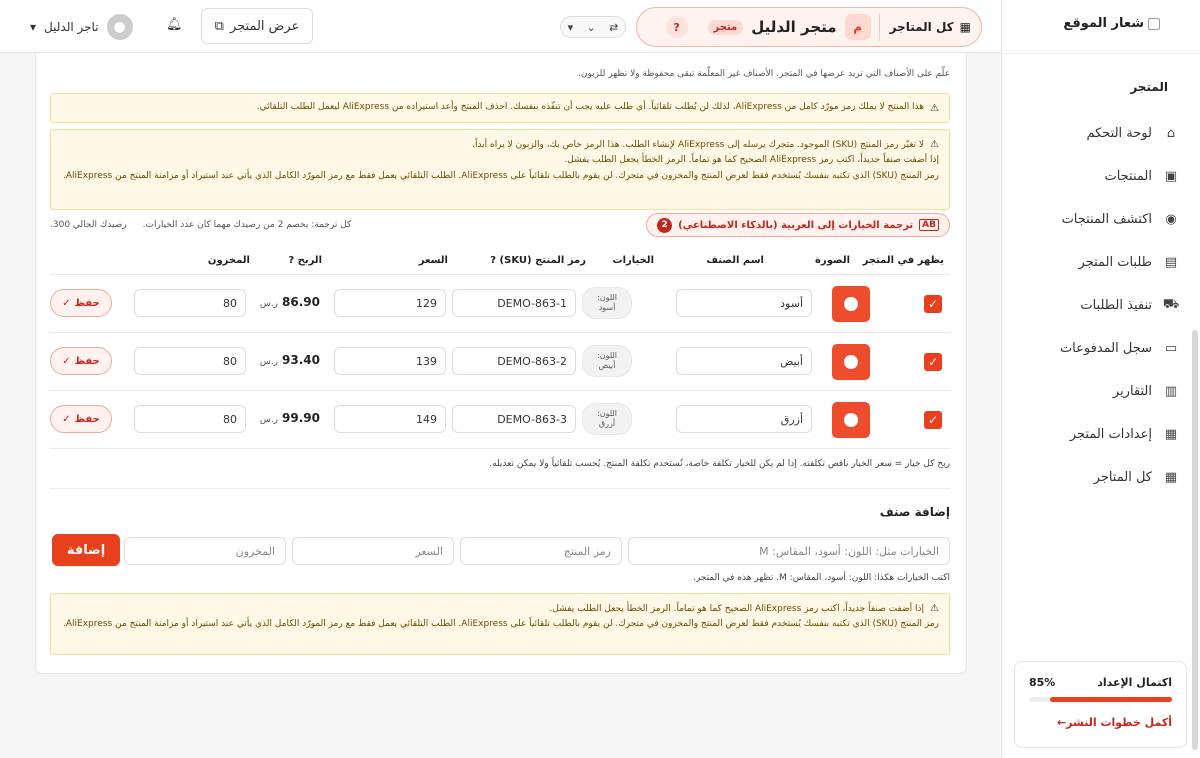 This screenshot has width=1200, height=758. What do you see at coordinates (1106, 219) in the screenshot?
I see `sidebar-item-label: اكتشف المنتجات` at bounding box center [1106, 219].